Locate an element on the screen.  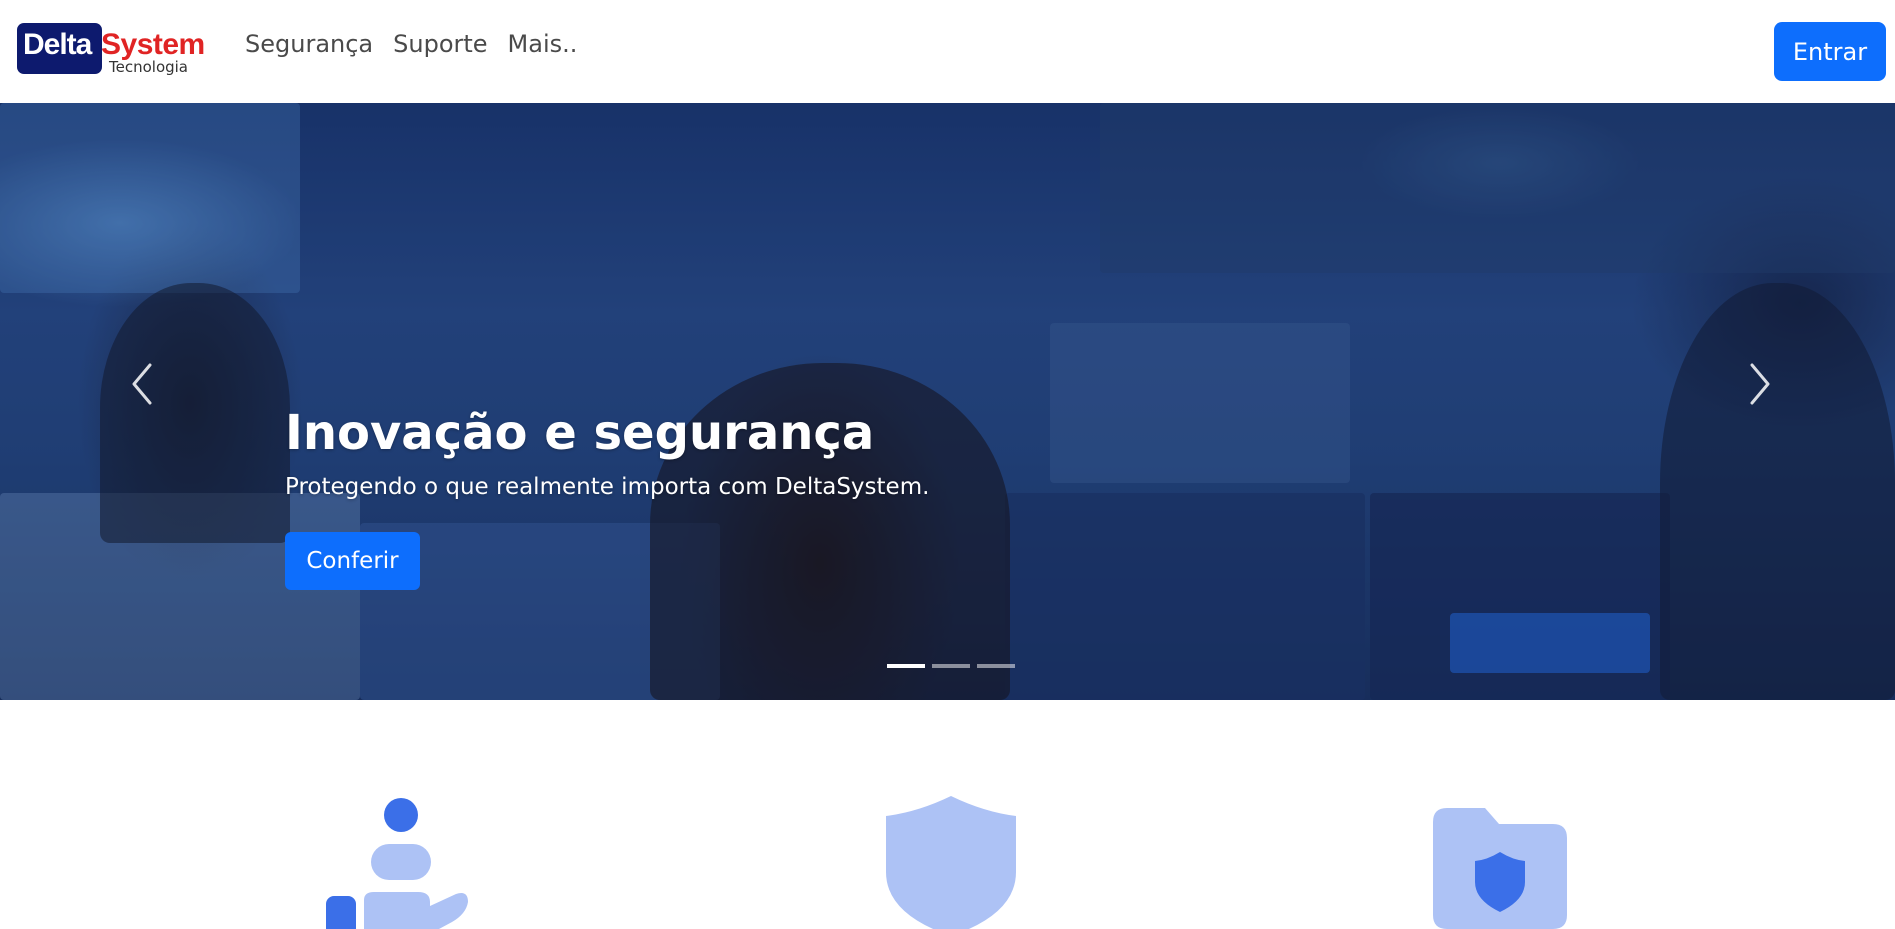
folder-shield-icon is located at coordinates (1500, 868).